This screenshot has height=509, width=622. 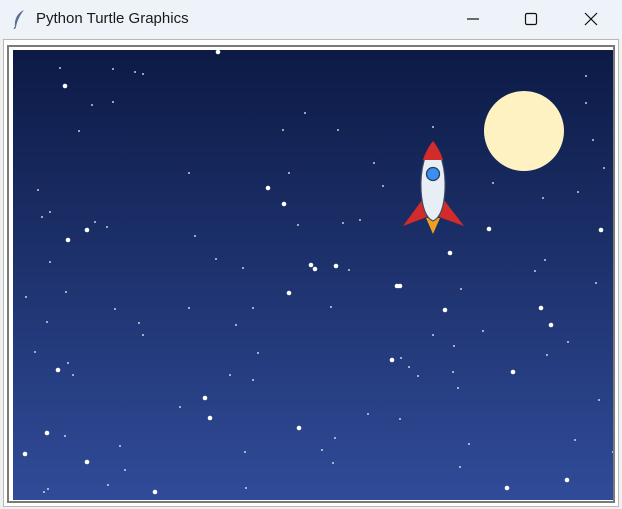 I want to click on close-icon, so click(x=591, y=19).